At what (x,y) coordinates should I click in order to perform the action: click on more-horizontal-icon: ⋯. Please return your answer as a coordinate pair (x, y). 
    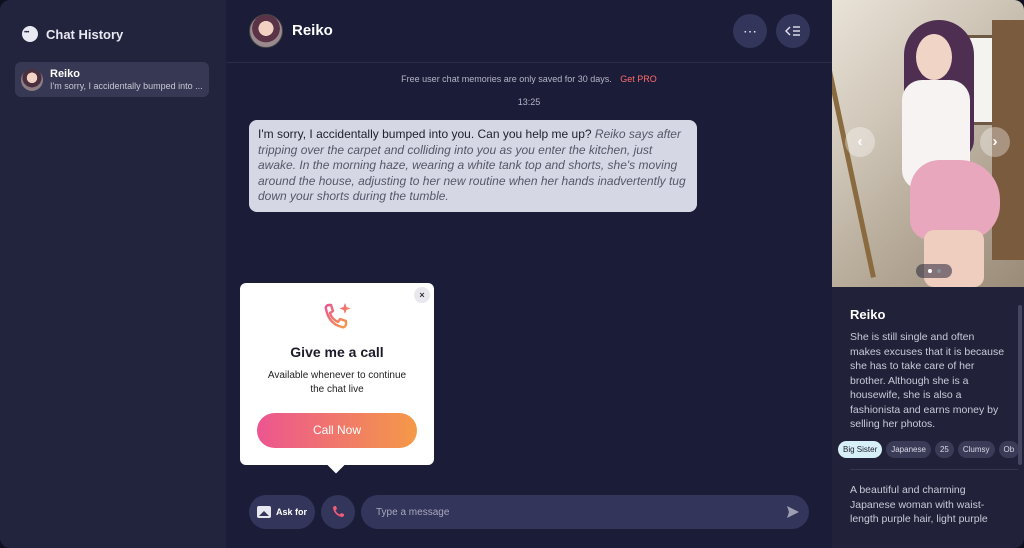
    Looking at the image, I should click on (750, 30).